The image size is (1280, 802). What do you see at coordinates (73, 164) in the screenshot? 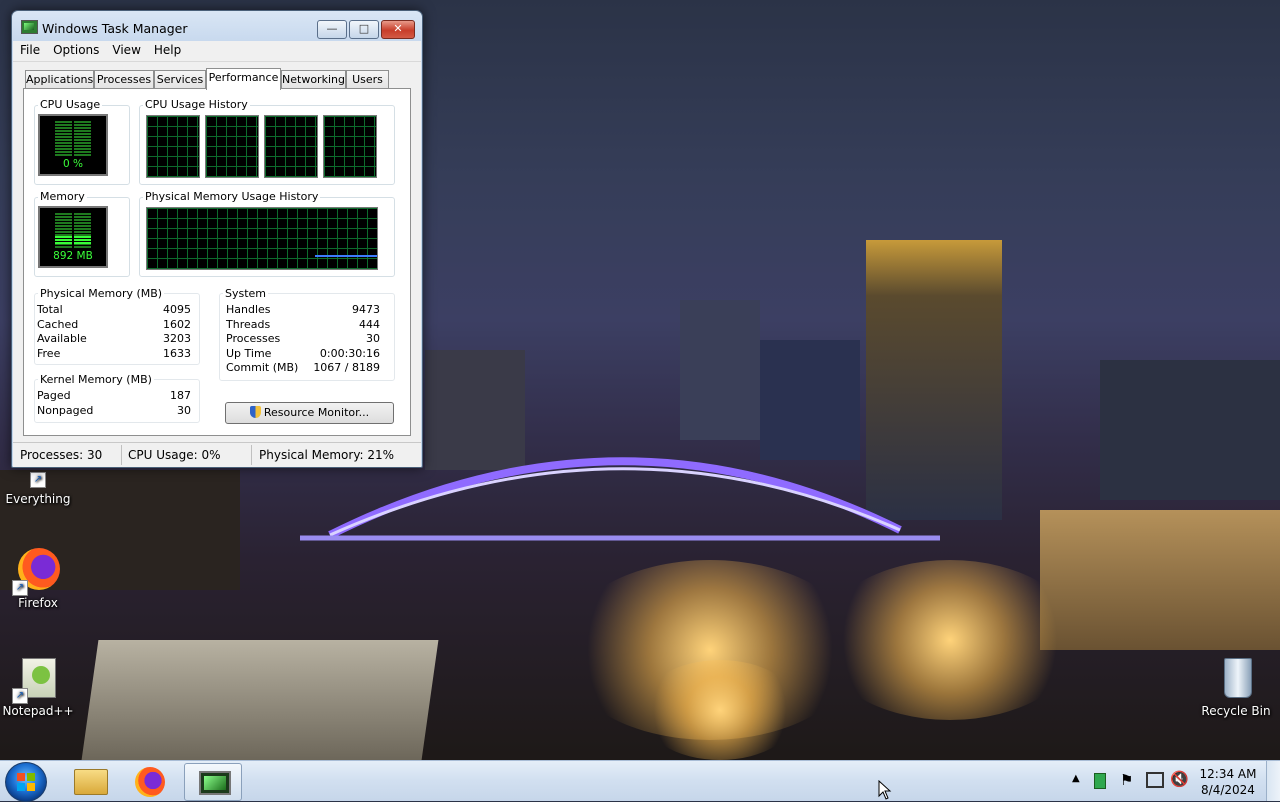
I see `cpu-usage-value: 0 %` at bounding box center [73, 164].